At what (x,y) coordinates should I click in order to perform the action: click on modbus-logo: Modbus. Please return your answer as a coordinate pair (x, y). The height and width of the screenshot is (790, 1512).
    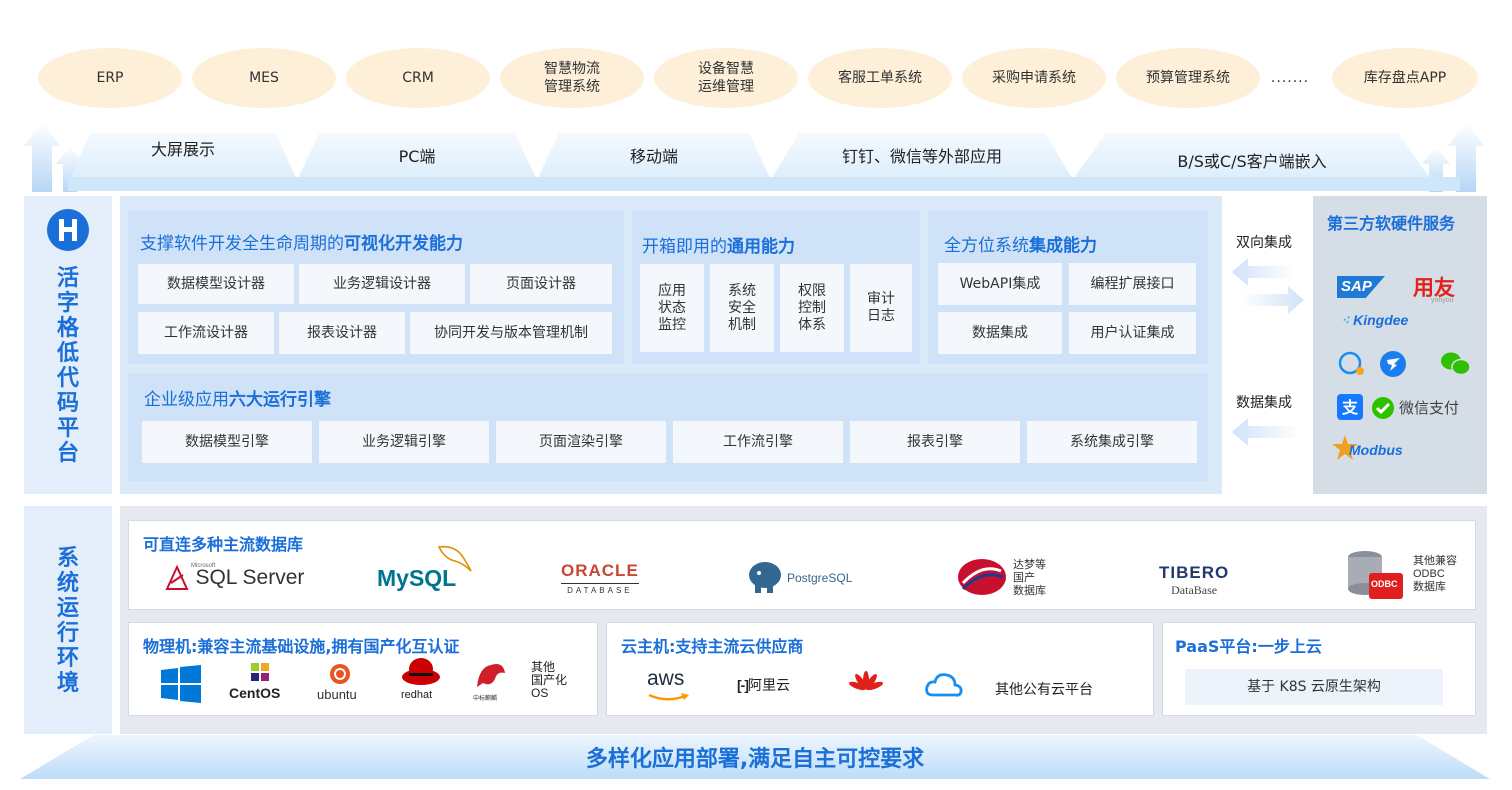
    Looking at the image, I should click on (1376, 450).